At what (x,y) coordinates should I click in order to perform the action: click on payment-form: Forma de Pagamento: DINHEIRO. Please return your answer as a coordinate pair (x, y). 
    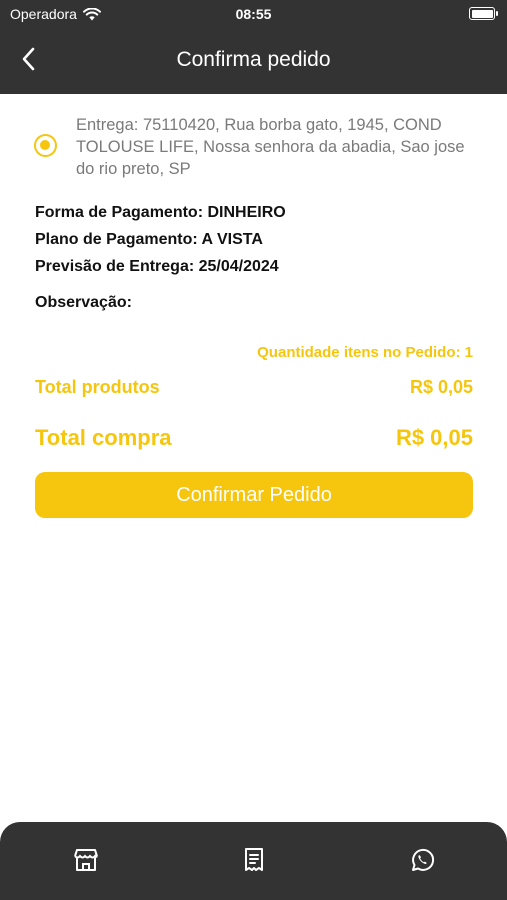
    Looking at the image, I should click on (160, 212).